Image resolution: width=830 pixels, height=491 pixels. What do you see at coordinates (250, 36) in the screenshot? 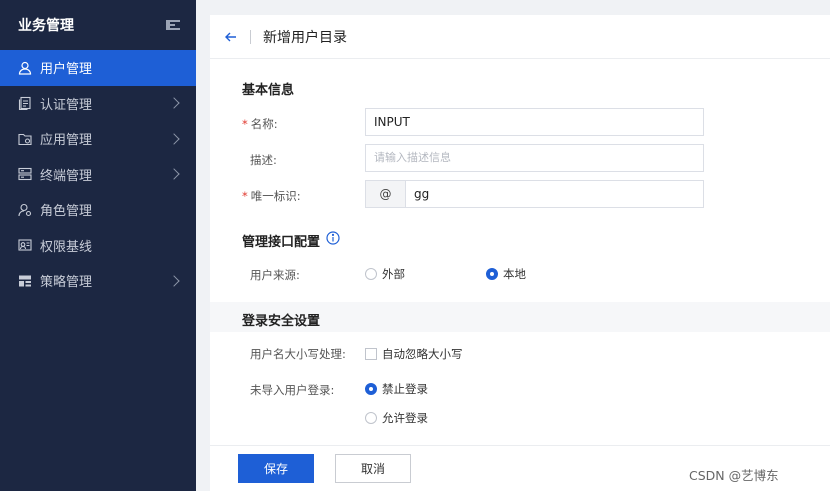
I see `header-divider` at bounding box center [250, 36].